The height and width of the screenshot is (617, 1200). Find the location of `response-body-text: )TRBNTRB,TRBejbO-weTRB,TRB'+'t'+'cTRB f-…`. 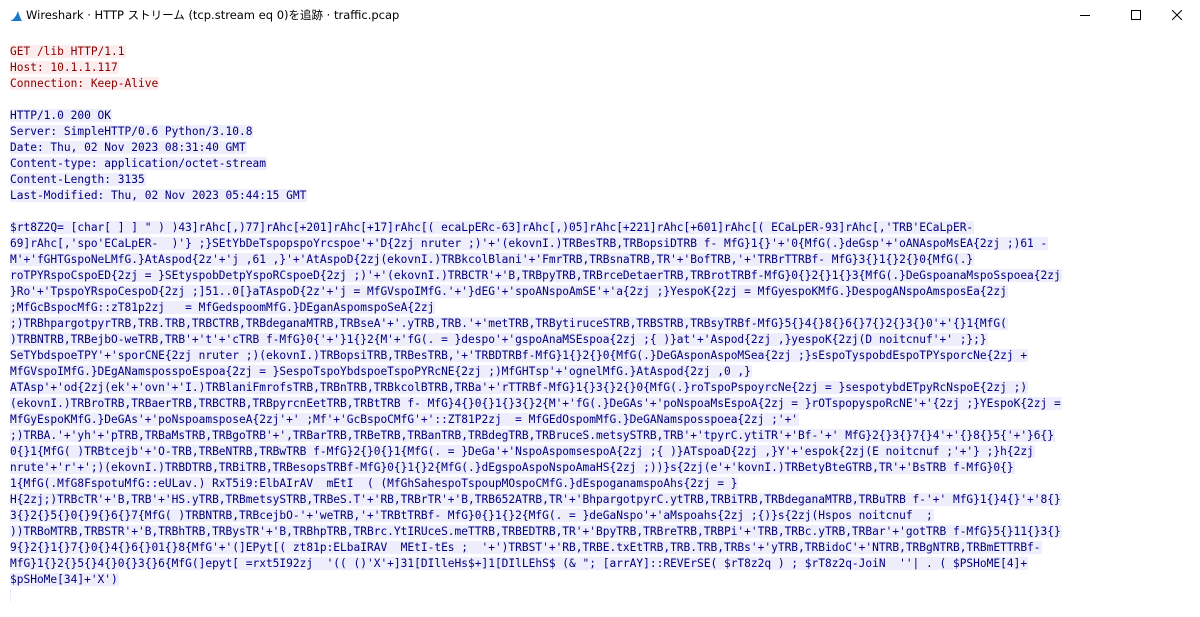

response-body-text: )TRBNTRB,TRBejbO-weTRB,TRB'+'t'+'cTRB f-… is located at coordinates (499, 339).